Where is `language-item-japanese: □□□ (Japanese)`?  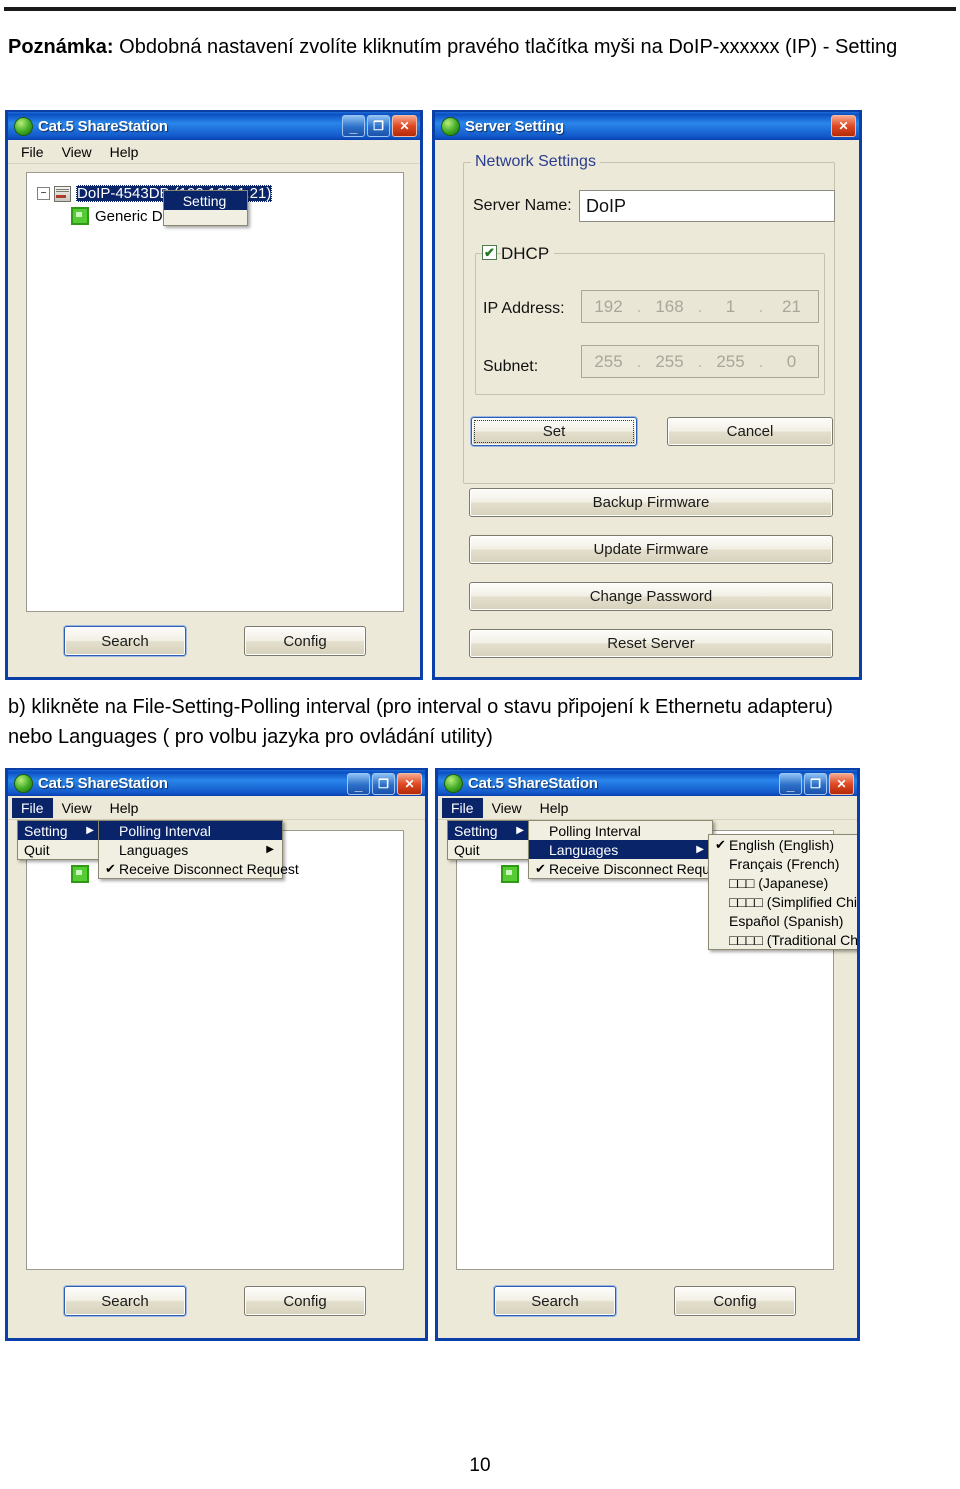 language-item-japanese: □□□ (Japanese) is located at coordinates (783, 882).